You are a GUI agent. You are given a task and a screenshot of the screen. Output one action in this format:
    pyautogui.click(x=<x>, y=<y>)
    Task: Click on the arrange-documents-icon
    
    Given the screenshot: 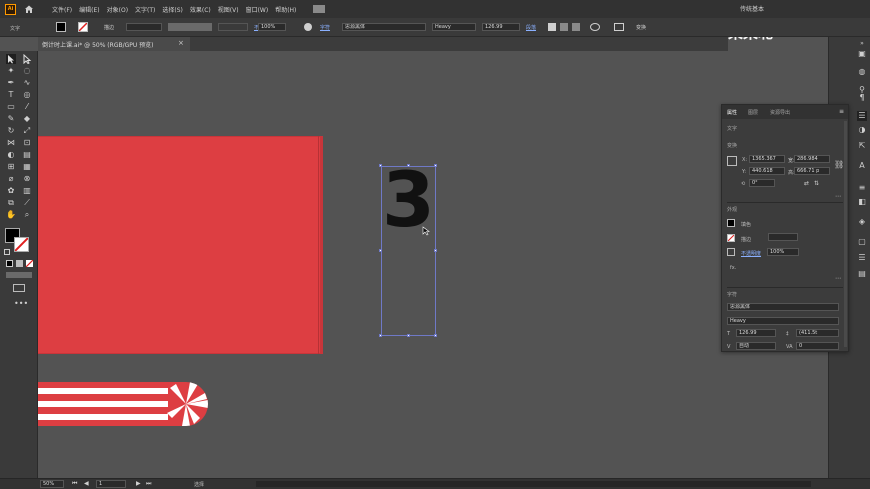 What is the action you would take?
    pyautogui.click(x=319, y=9)
    